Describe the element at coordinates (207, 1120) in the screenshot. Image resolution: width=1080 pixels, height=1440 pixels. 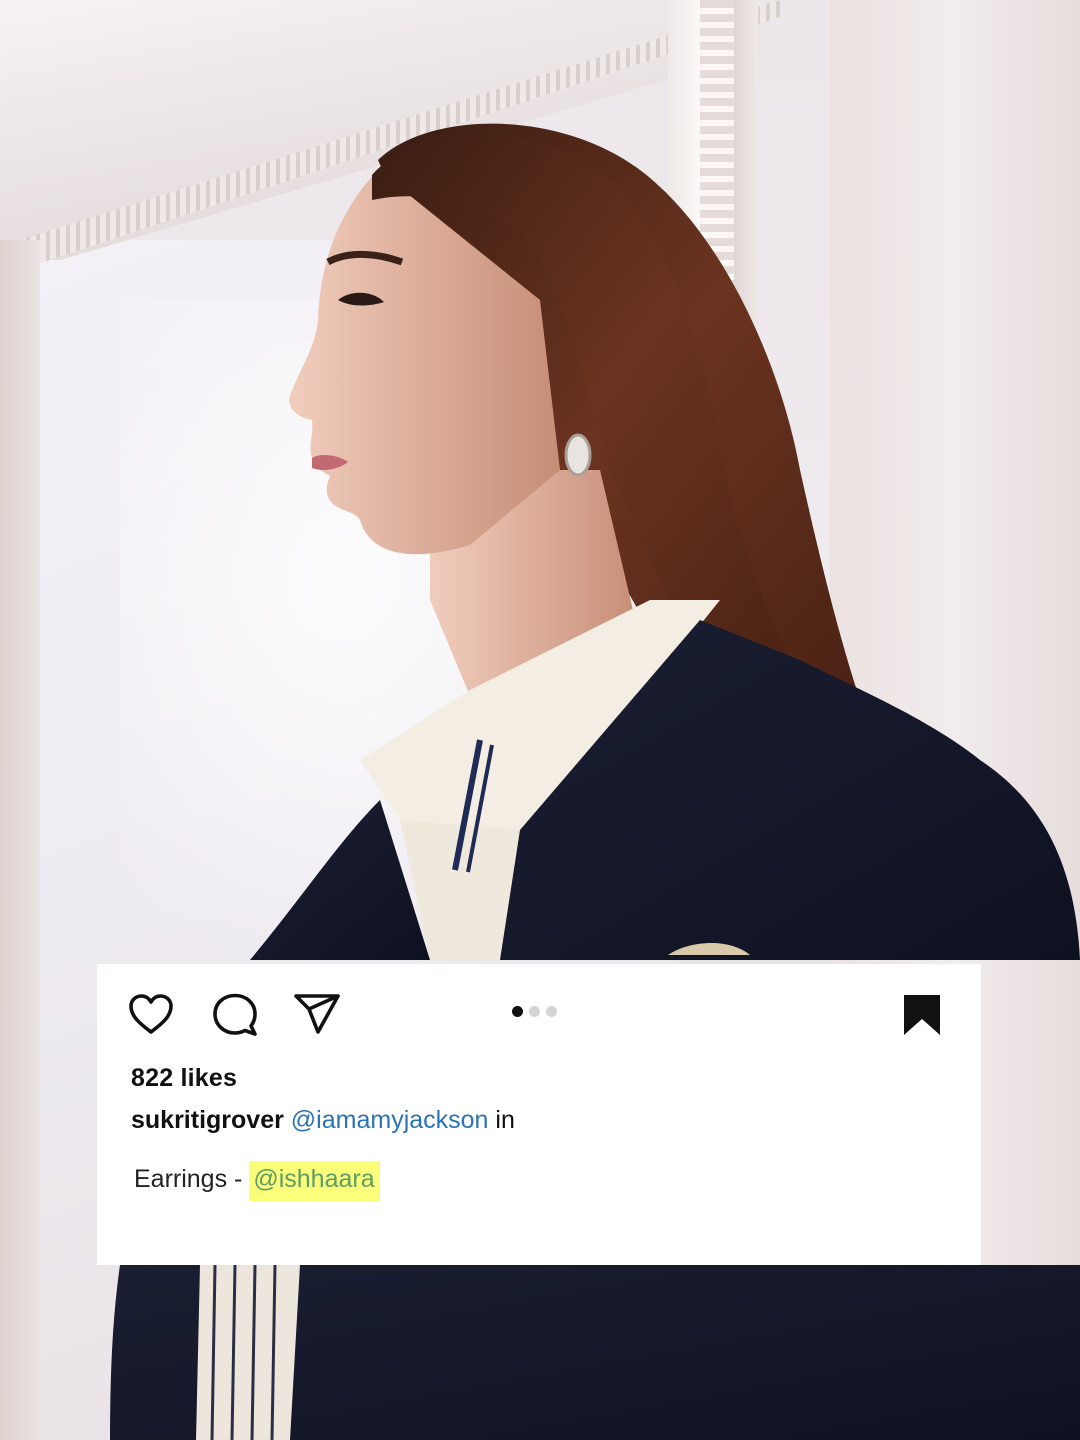
I see `post-username: sukritigrover` at that location.